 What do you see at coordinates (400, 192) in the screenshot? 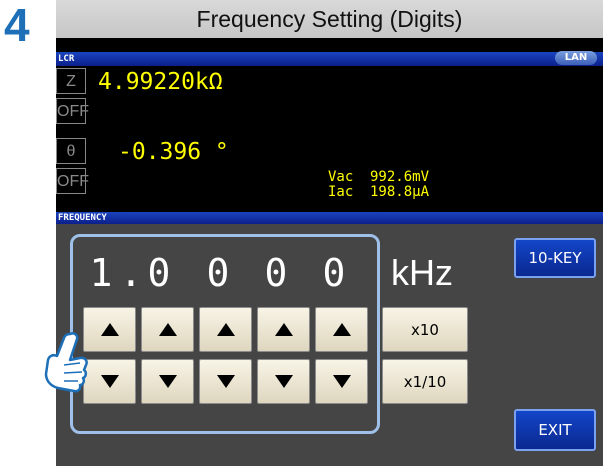
I see `iac-value: 198.8μA` at bounding box center [400, 192].